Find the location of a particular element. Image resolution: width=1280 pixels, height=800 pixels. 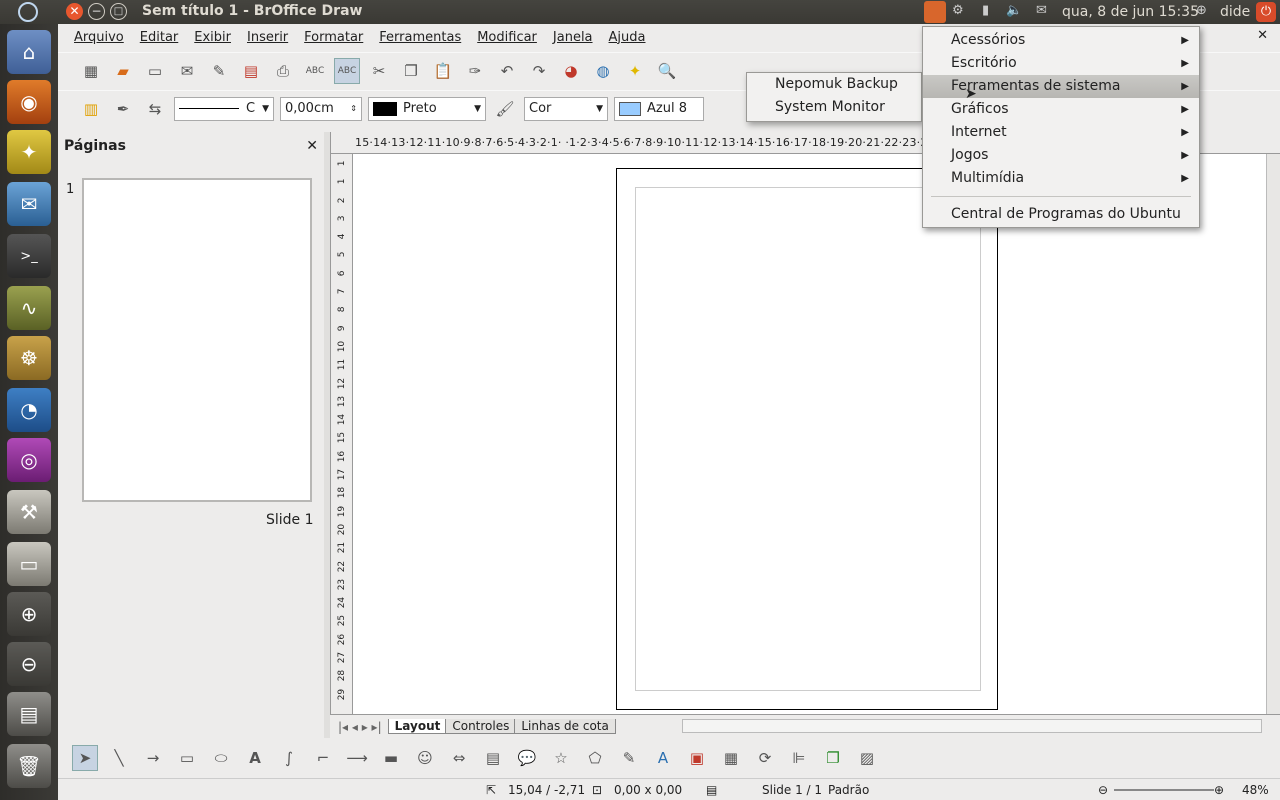

rotate-icon: ⟳ is located at coordinates (765, 758).